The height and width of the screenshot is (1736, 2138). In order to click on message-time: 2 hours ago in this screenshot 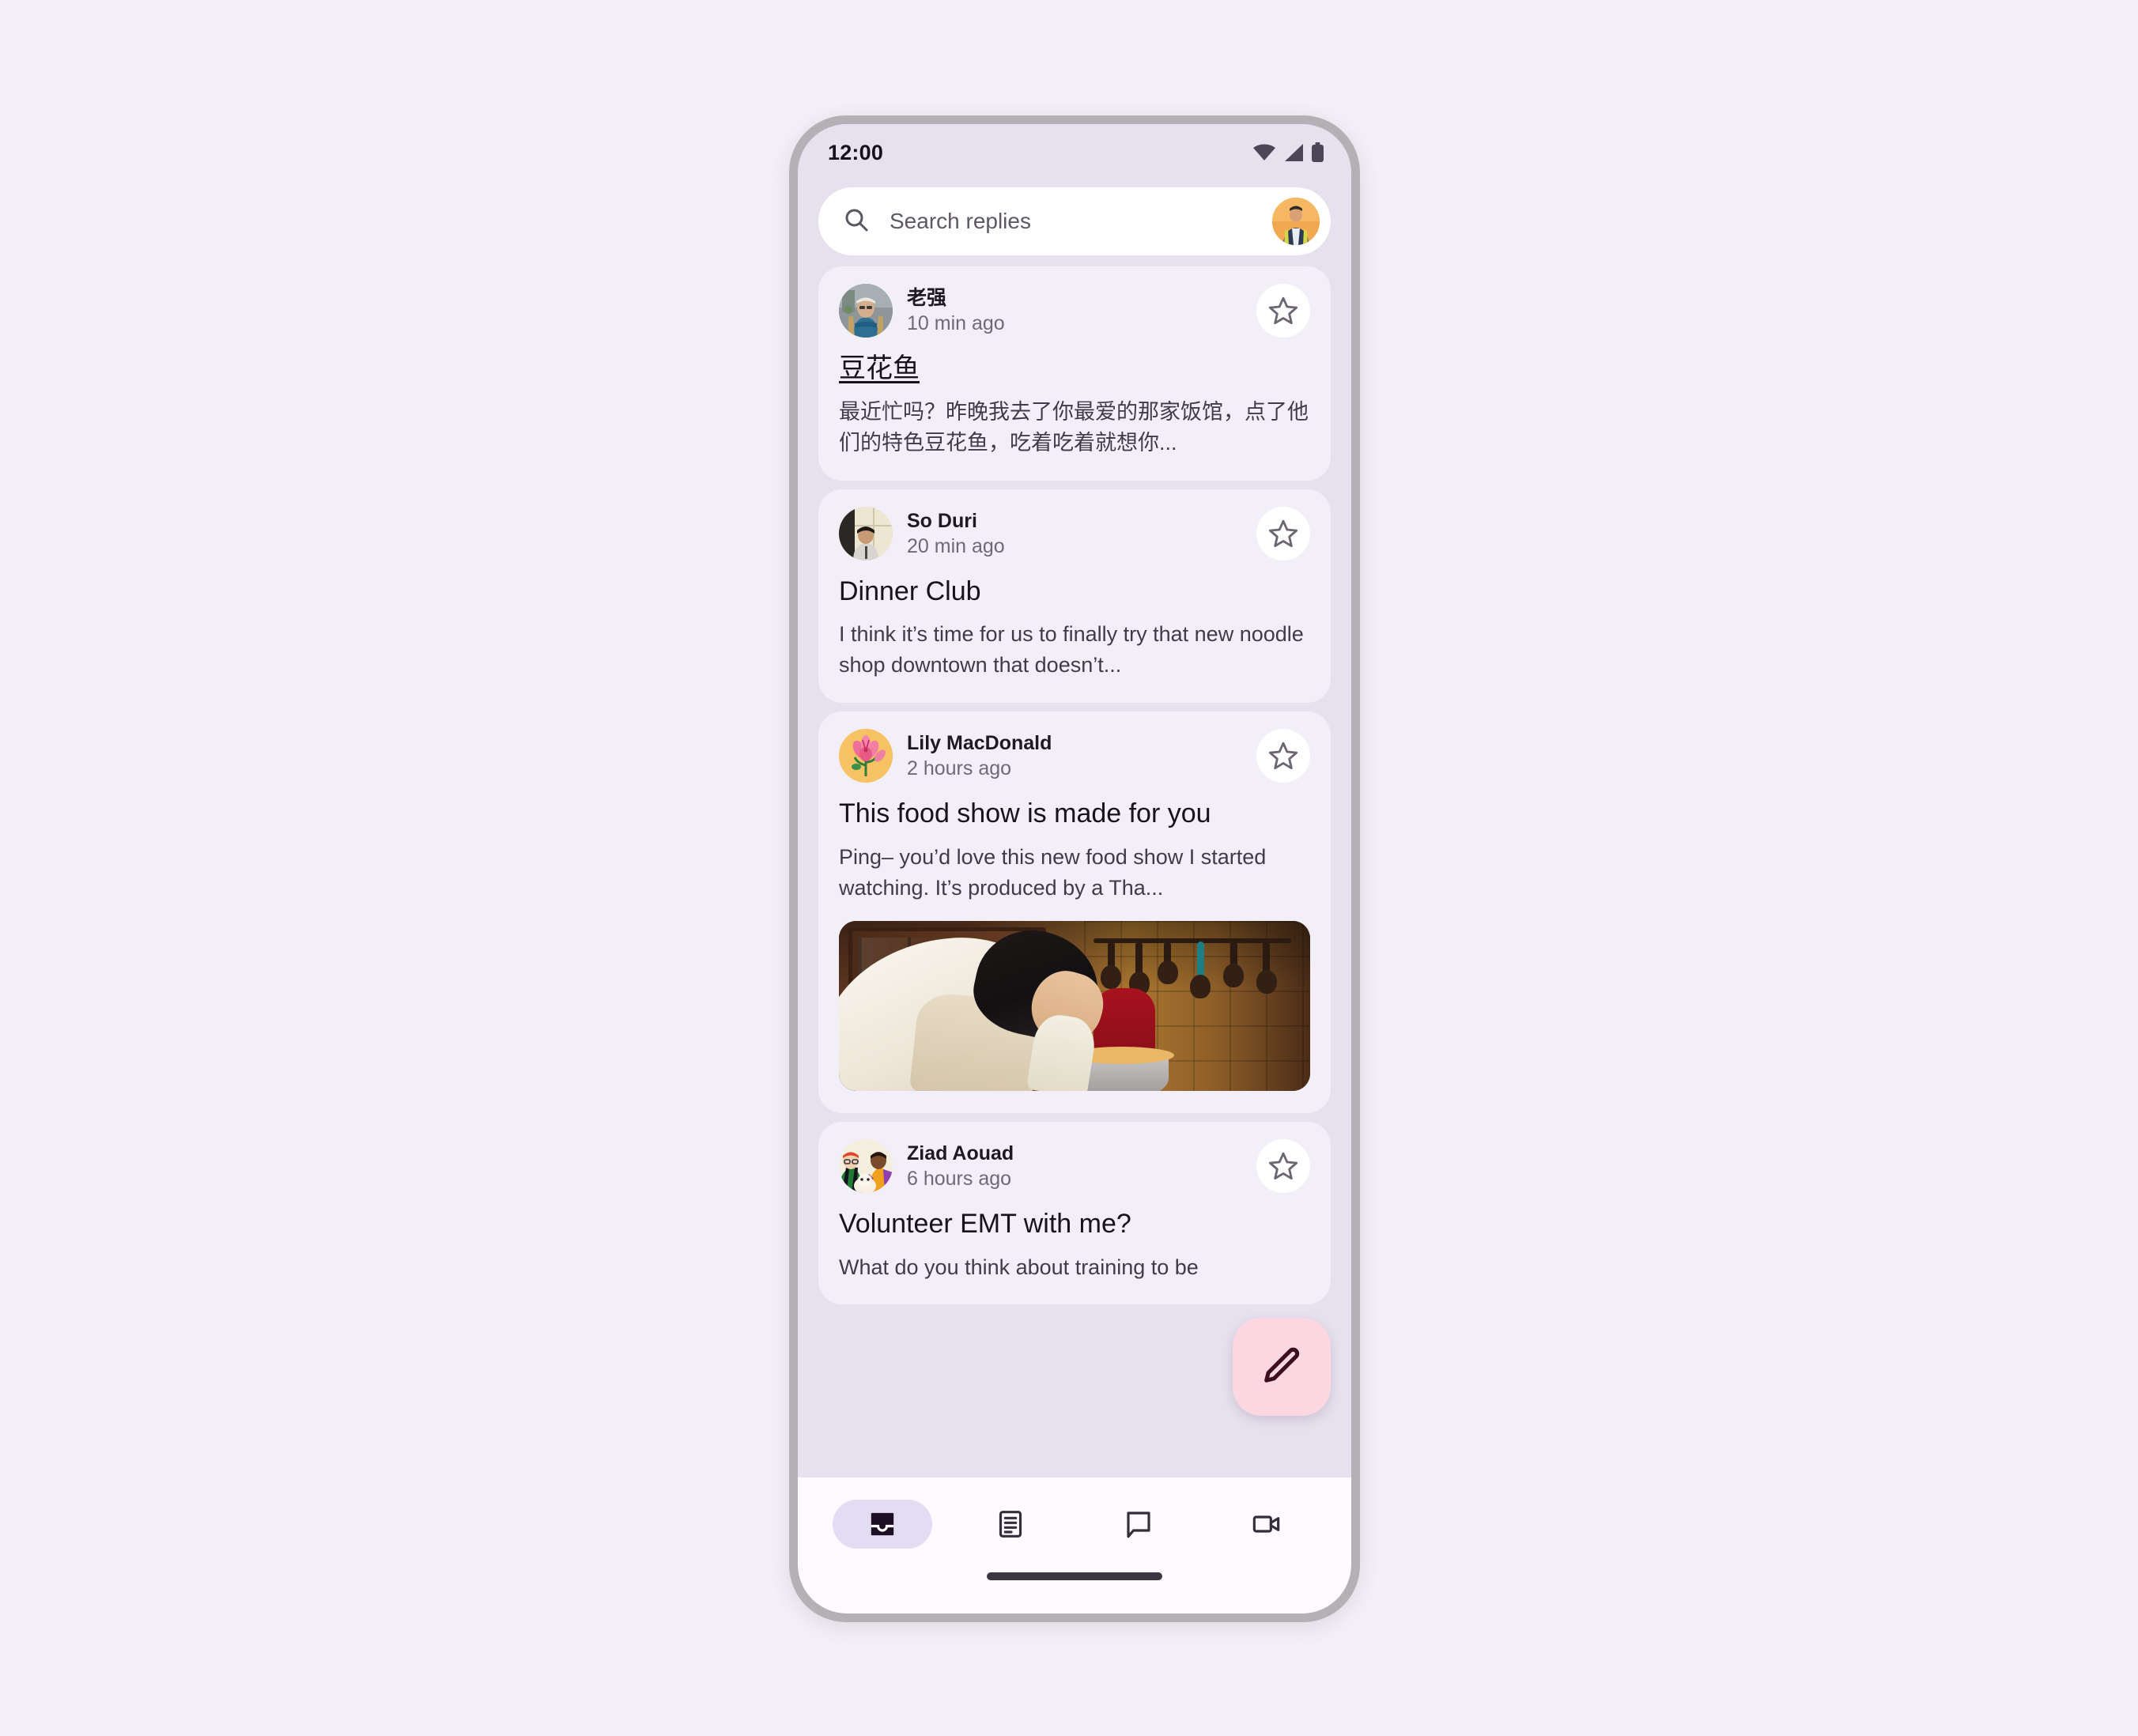, I will do `click(959, 768)`.